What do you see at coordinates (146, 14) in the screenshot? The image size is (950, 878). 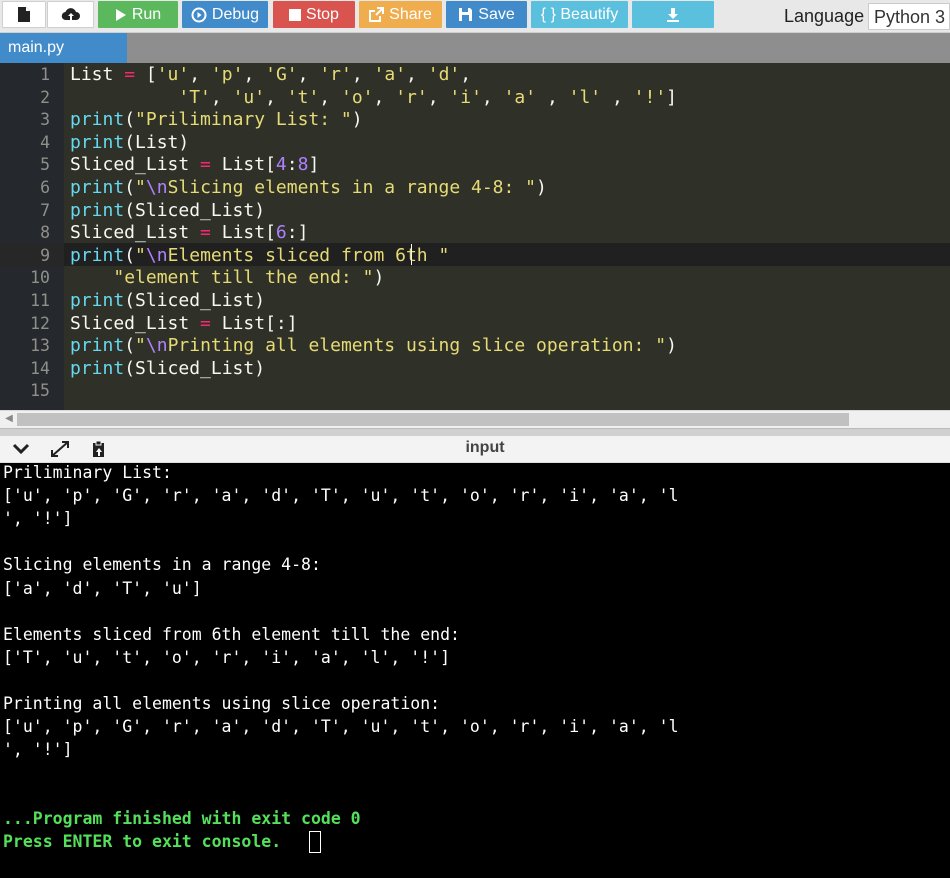 I see `run-label: Run` at bounding box center [146, 14].